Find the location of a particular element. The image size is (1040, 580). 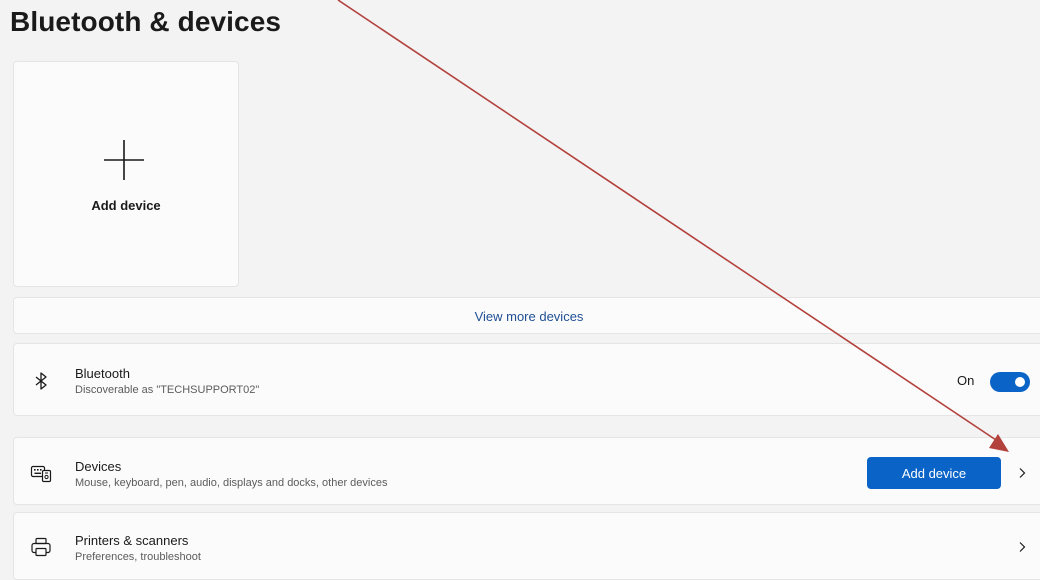

add-device-tile-label: Add device is located at coordinates (126, 205).